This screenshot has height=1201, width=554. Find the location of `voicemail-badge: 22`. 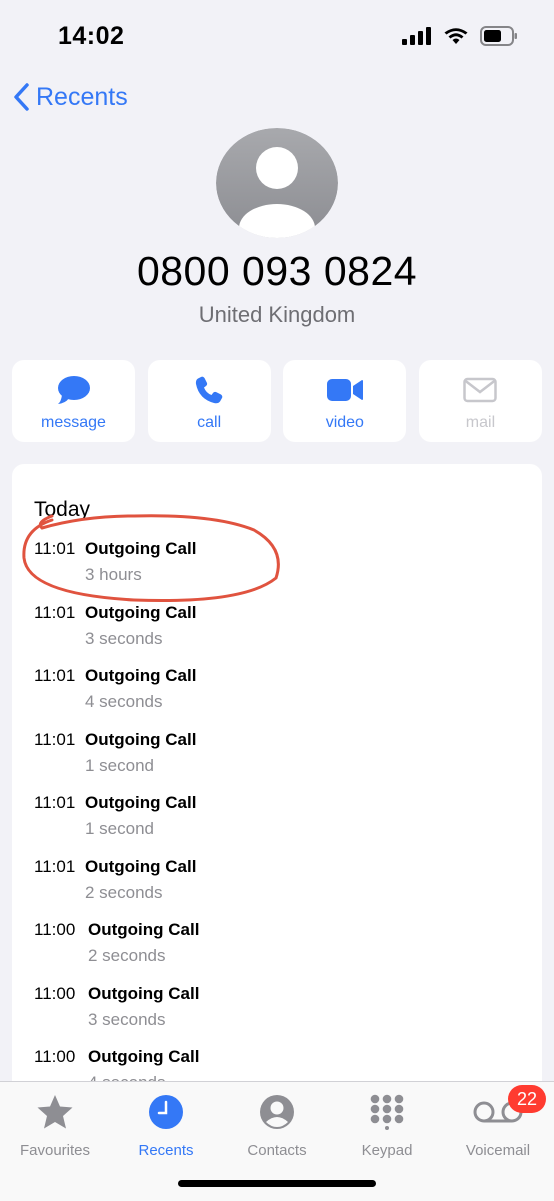

voicemail-badge: 22 is located at coordinates (527, 1099).